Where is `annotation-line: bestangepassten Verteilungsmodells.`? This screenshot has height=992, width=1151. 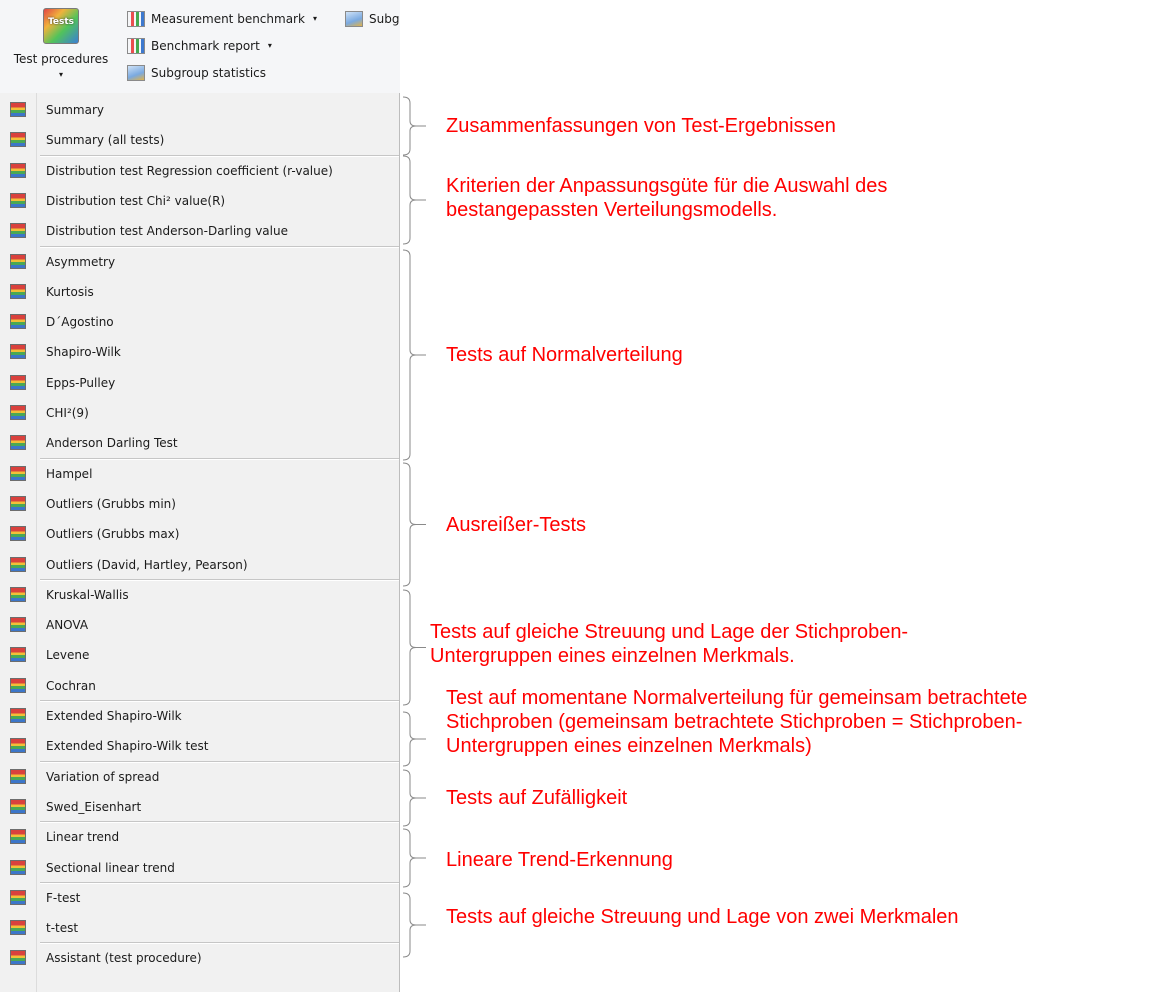
annotation-line: bestangepassten Verteilungsmodells. is located at coordinates (612, 210).